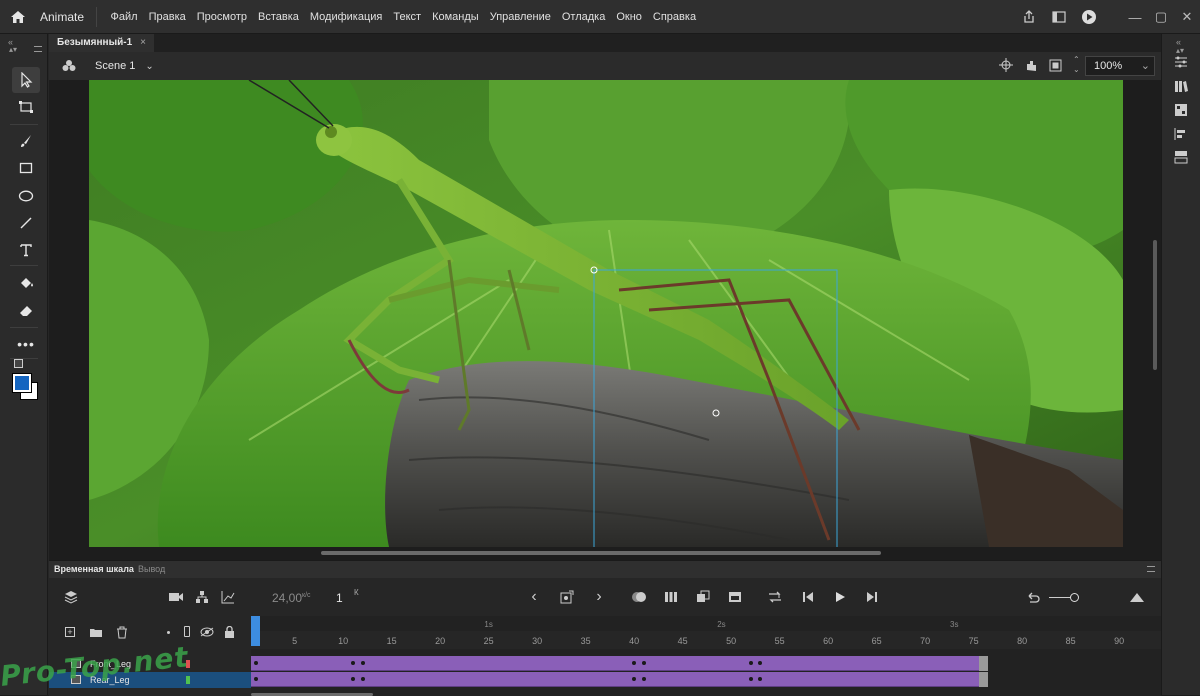 This screenshot has width=1200, height=696. I want to click on create-tween-icon, so click(703, 597).